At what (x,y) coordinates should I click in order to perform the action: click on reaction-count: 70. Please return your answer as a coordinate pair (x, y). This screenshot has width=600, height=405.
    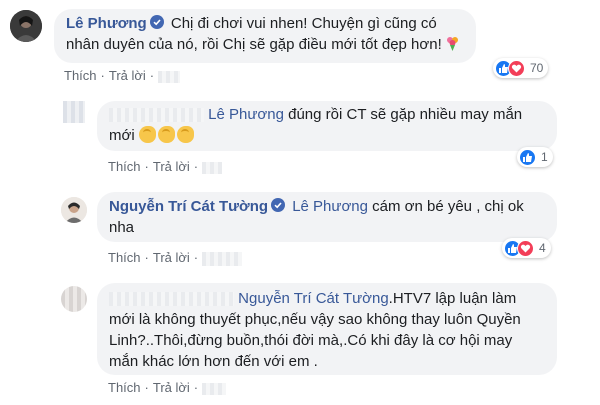
    Looking at the image, I should click on (537, 68).